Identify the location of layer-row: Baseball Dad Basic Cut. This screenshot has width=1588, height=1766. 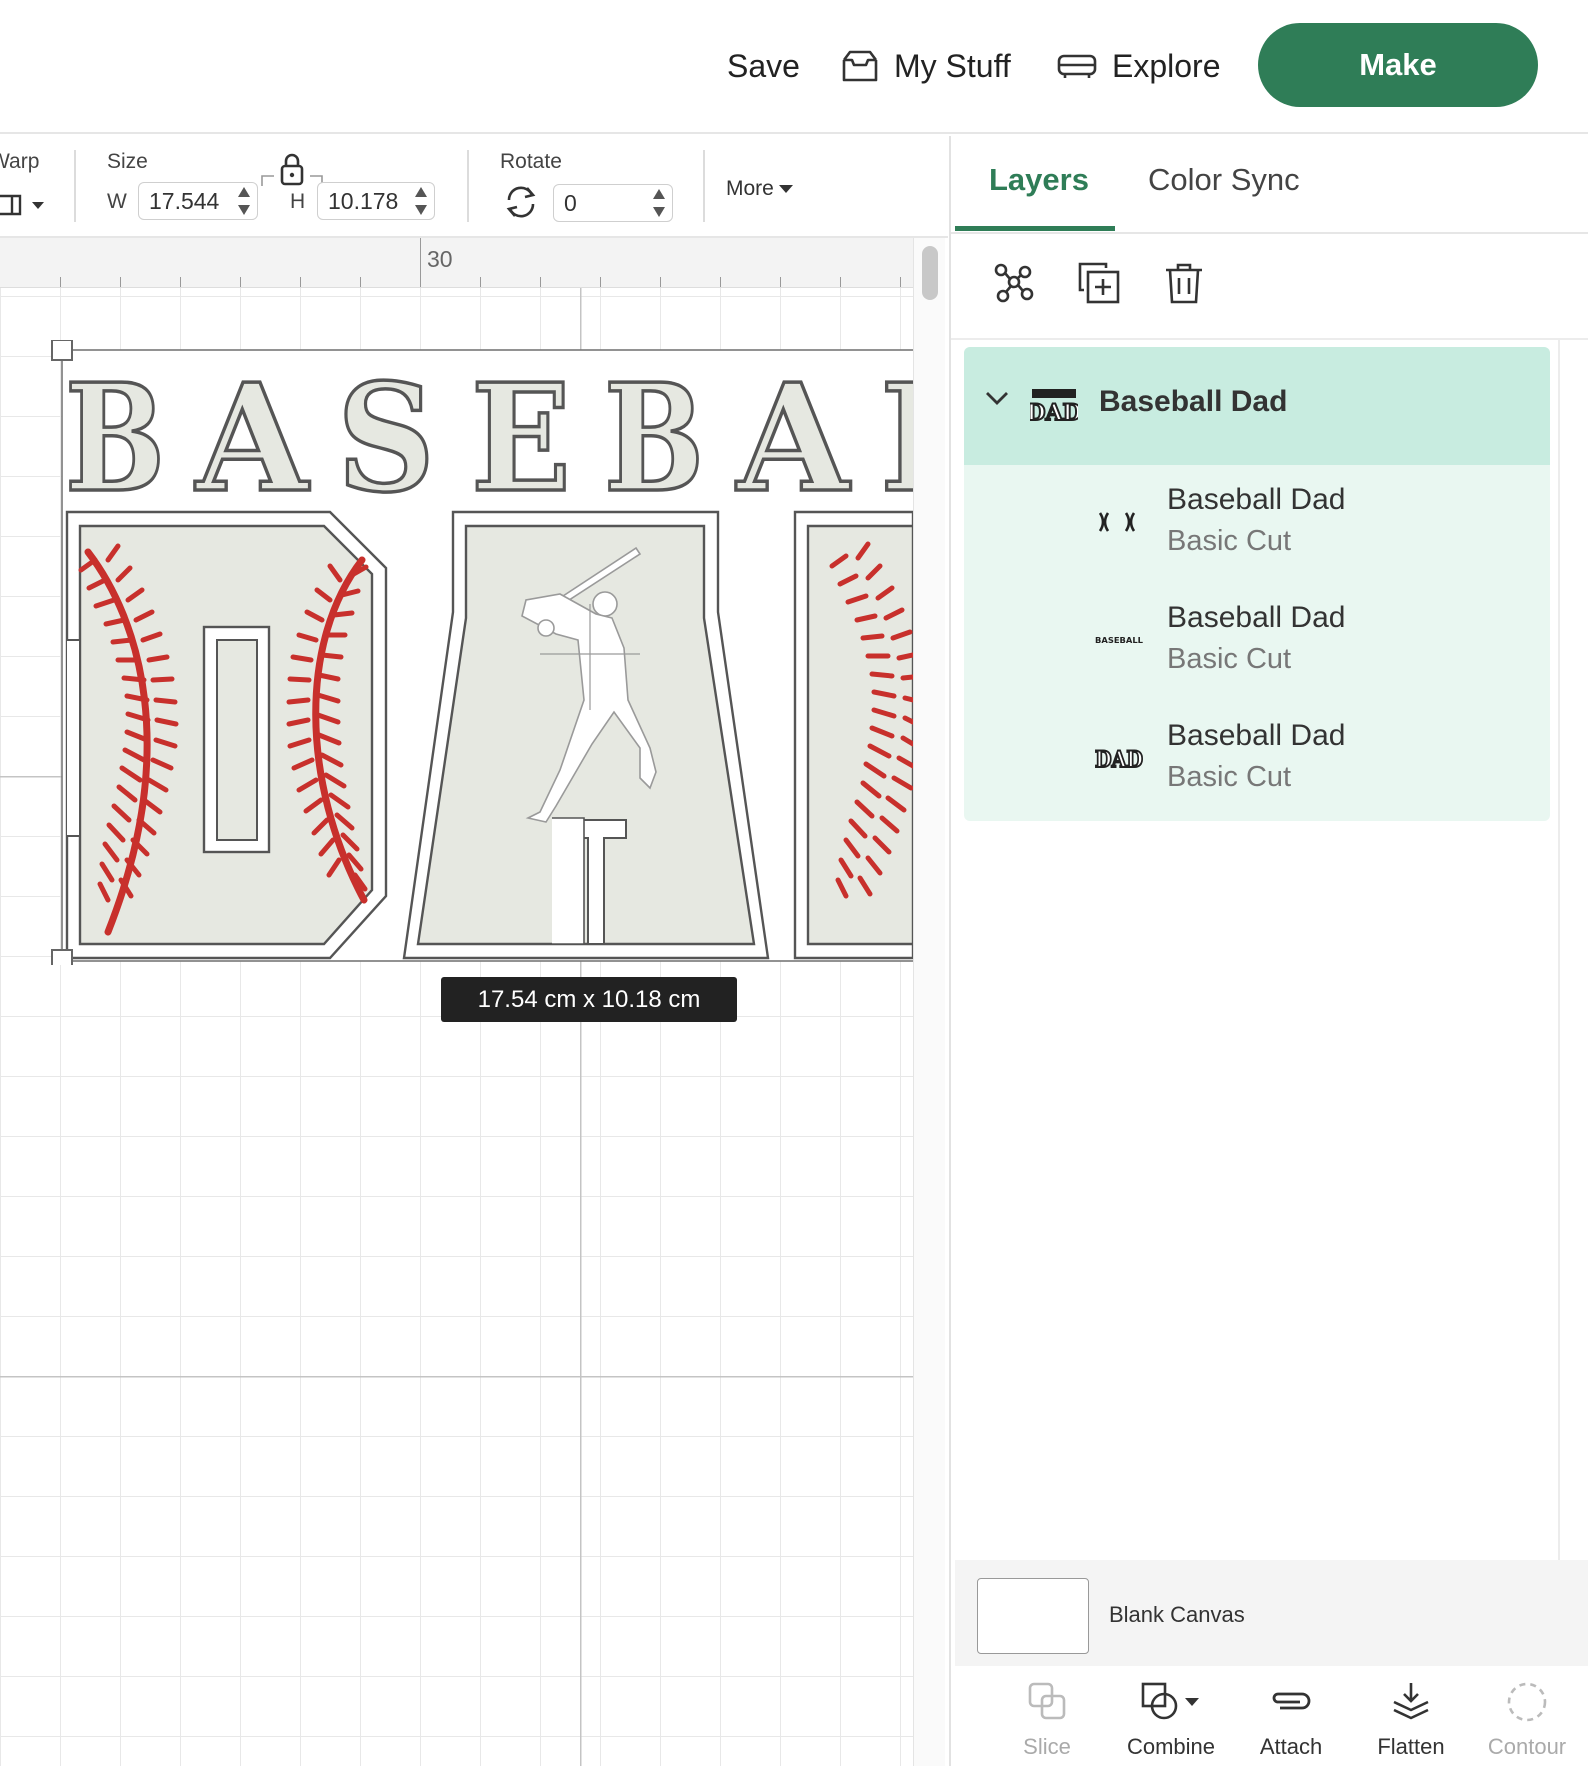
(1257, 524).